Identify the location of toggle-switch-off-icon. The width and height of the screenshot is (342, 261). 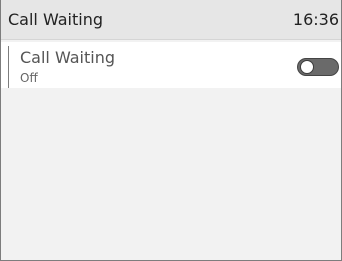
(307, 67).